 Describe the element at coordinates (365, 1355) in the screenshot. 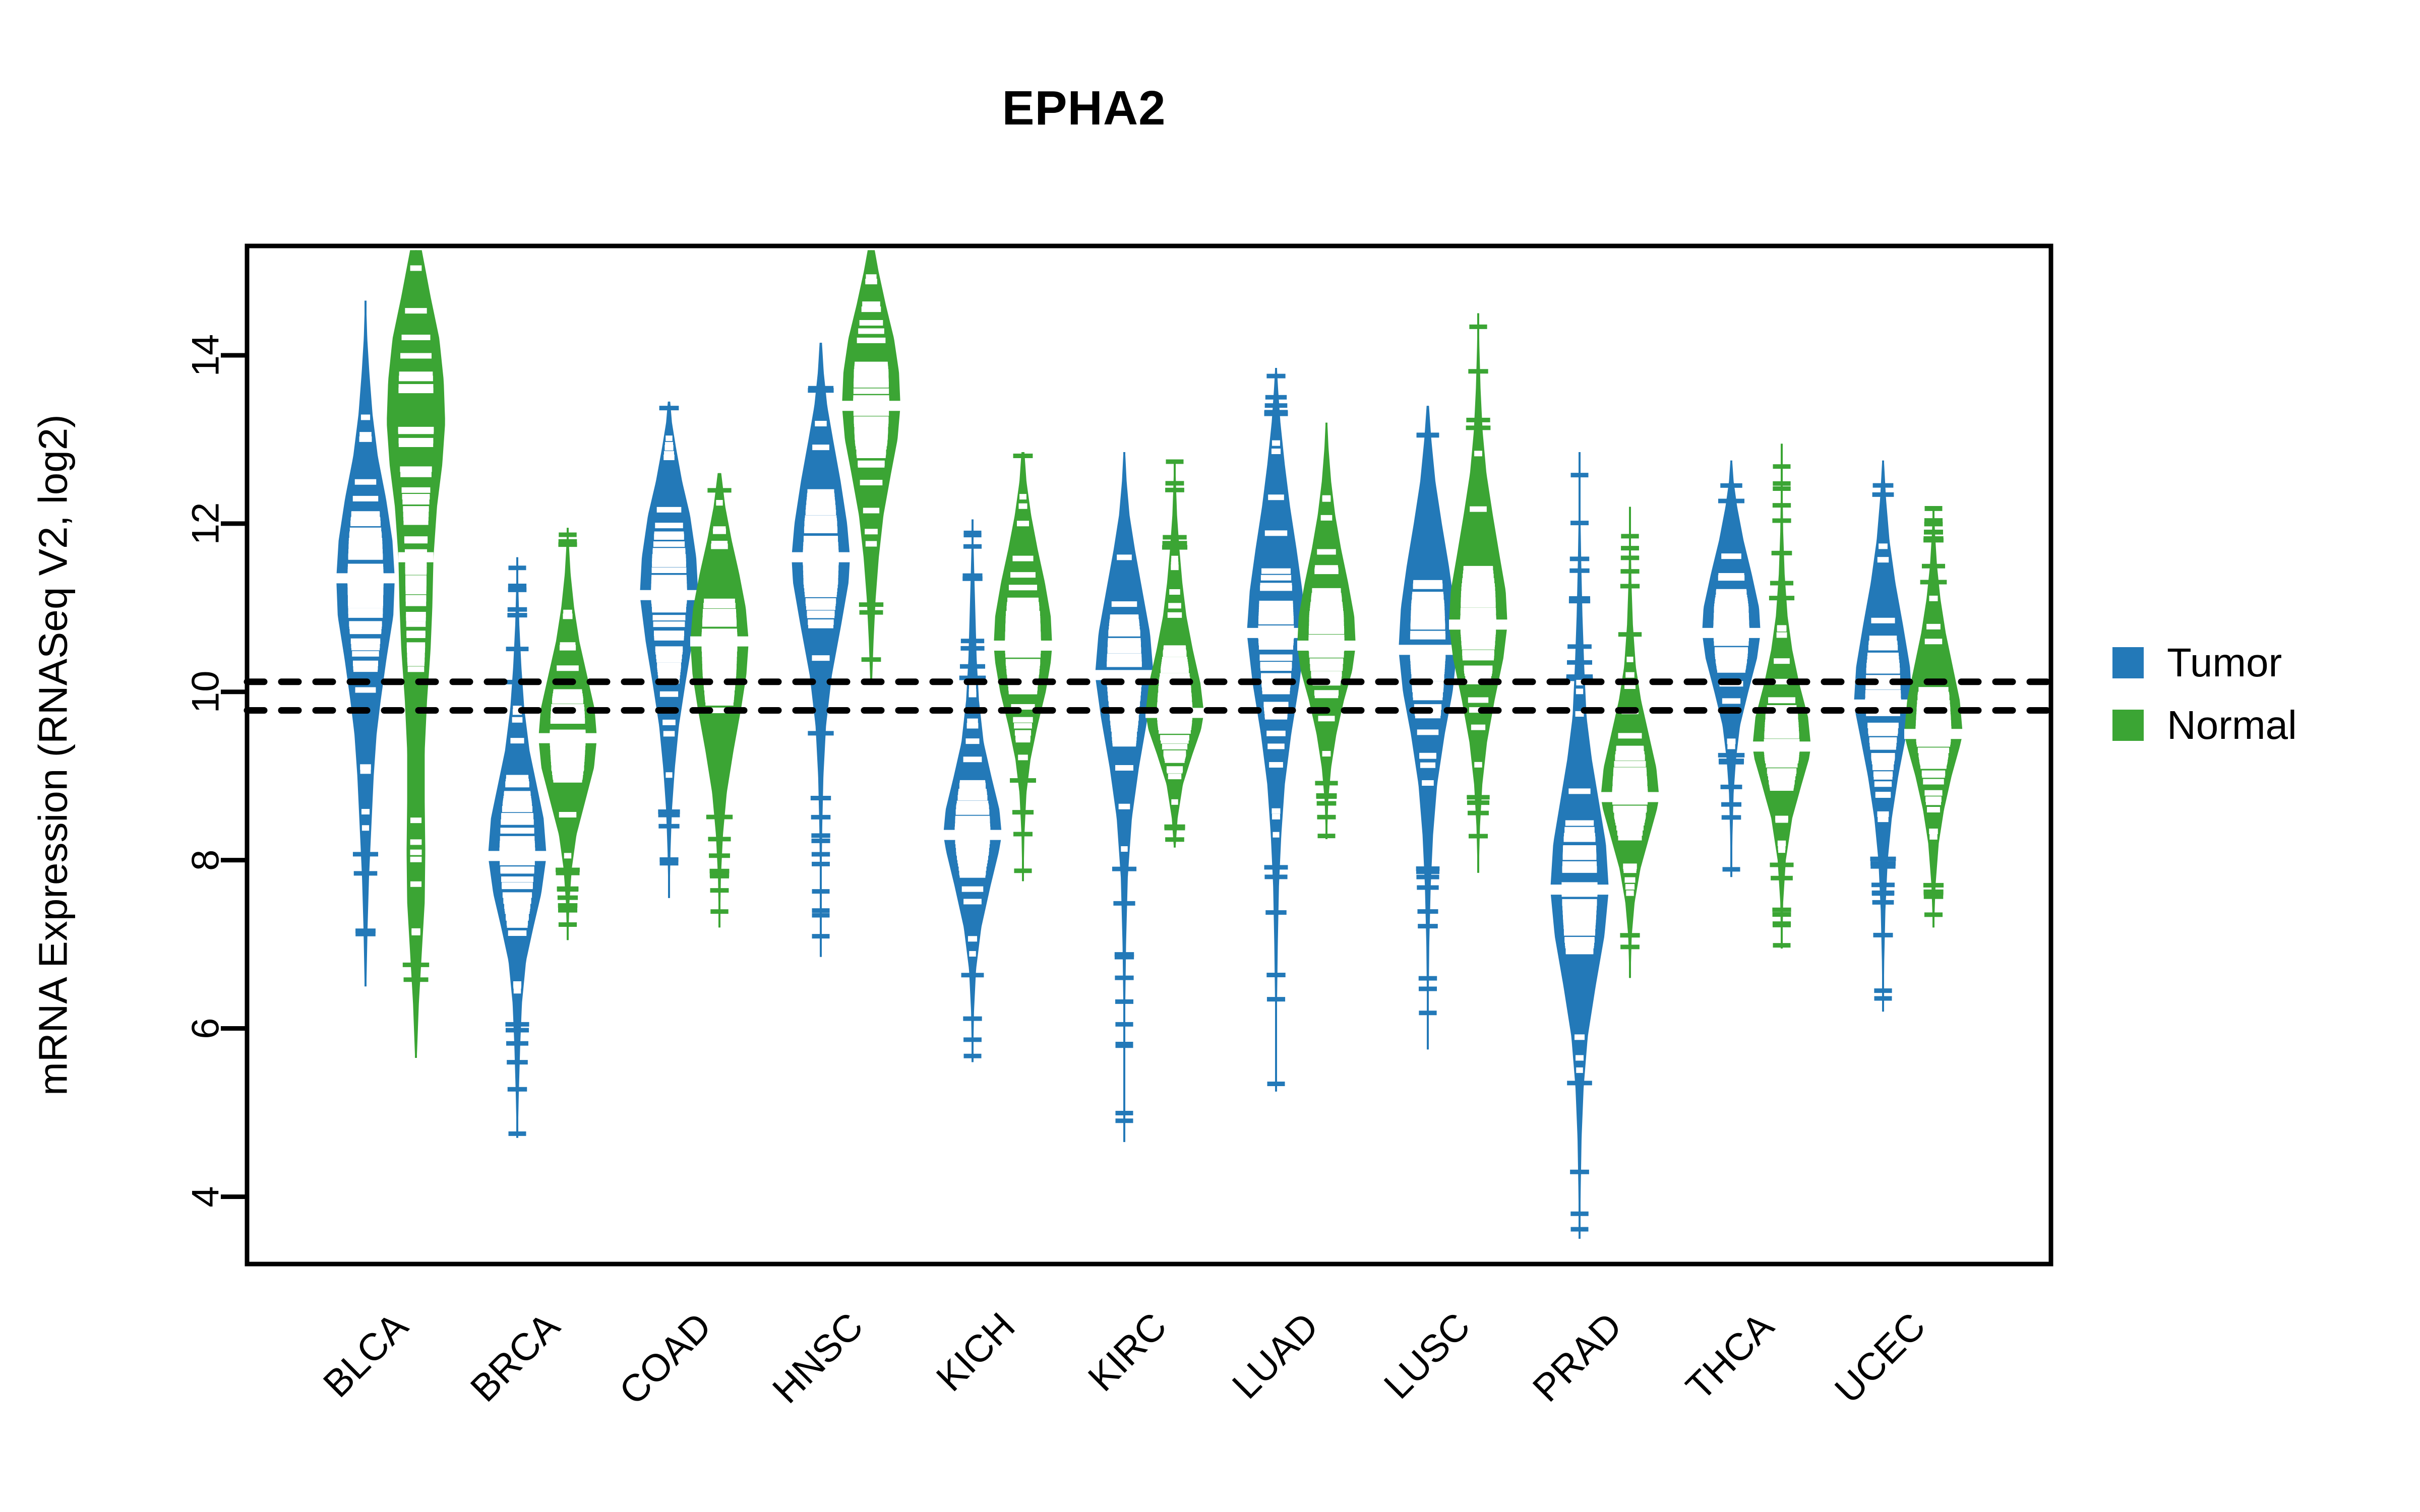

I see `x-axis-label-blca: BLCA` at that location.